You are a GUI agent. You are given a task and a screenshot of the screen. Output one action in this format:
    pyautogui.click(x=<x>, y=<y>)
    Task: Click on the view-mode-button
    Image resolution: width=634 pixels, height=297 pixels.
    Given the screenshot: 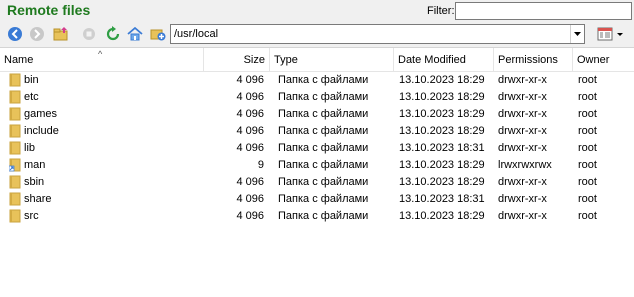 What is the action you would take?
    pyautogui.click(x=615, y=34)
    